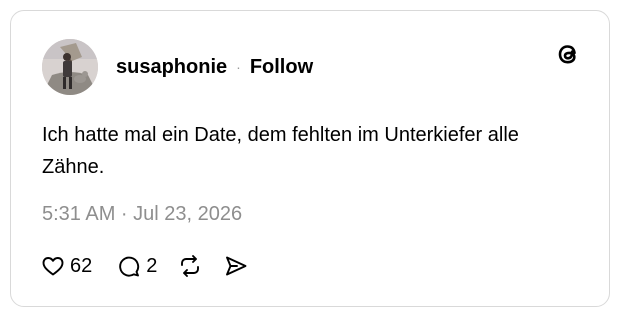  I want to click on username: susaphonie, so click(171, 67).